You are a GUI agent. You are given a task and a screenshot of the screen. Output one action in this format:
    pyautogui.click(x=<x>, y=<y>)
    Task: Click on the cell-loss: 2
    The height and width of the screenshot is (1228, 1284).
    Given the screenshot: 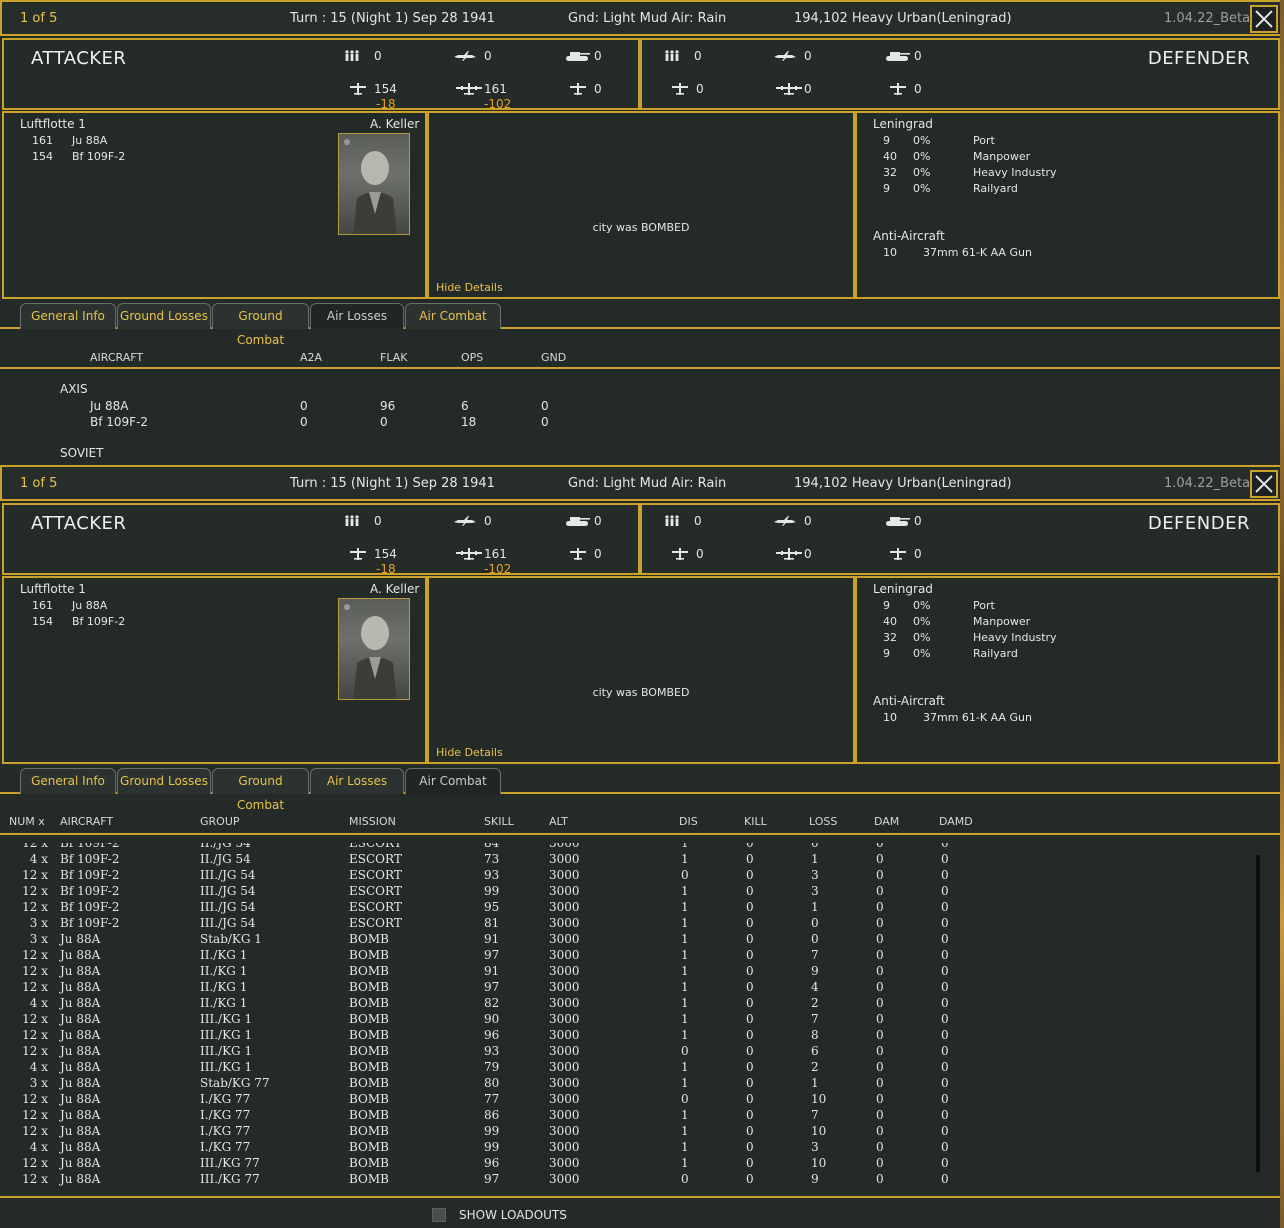 What is the action you would take?
    pyautogui.click(x=815, y=1067)
    